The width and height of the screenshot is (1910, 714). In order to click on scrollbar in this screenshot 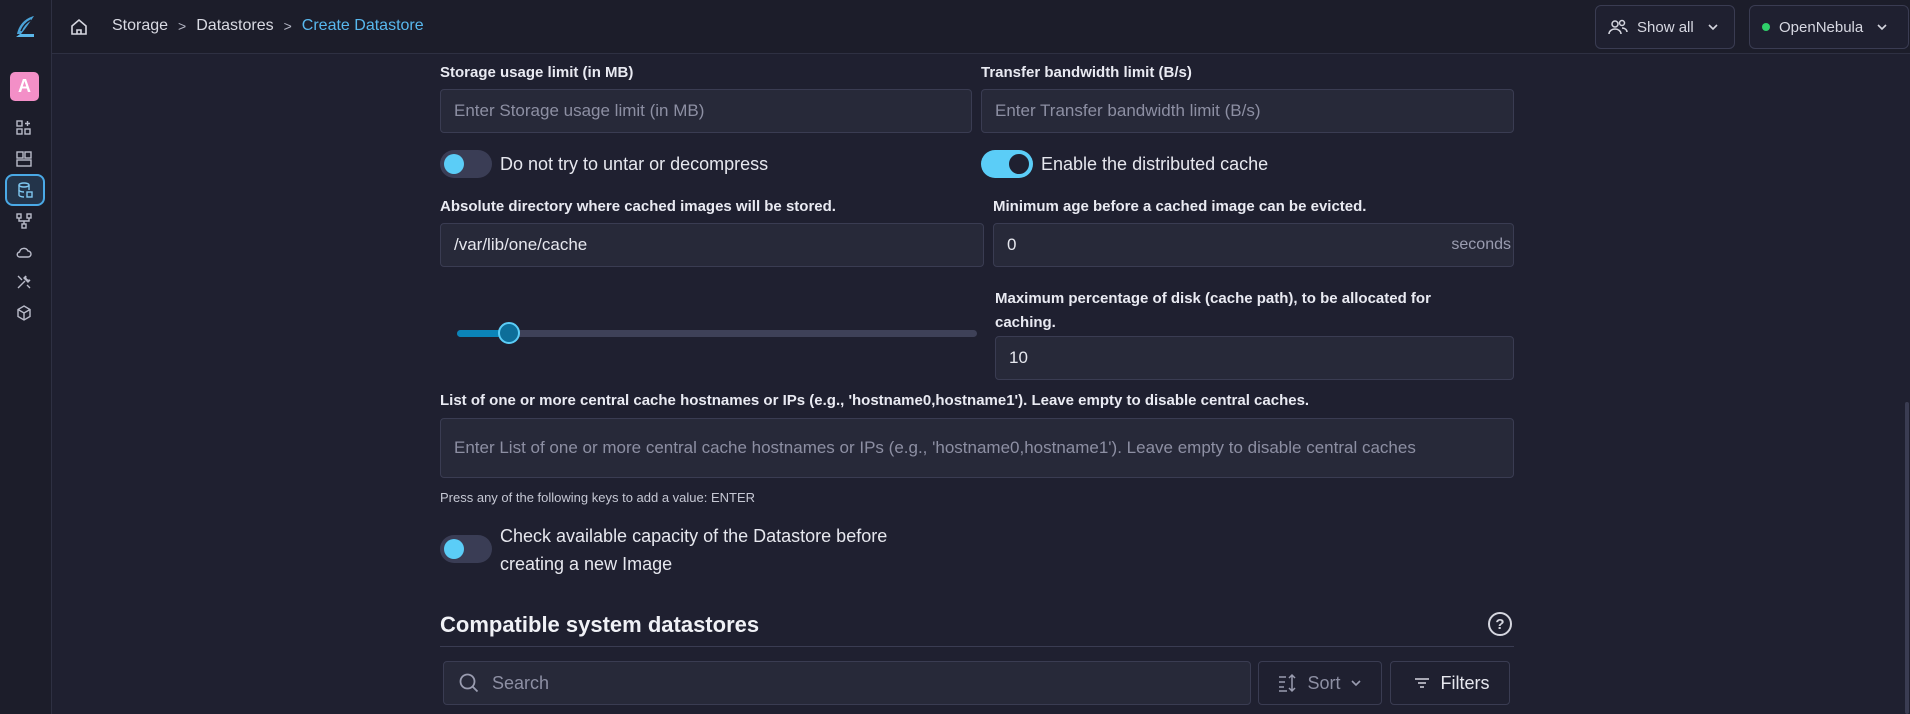, I will do `click(1906, 384)`.